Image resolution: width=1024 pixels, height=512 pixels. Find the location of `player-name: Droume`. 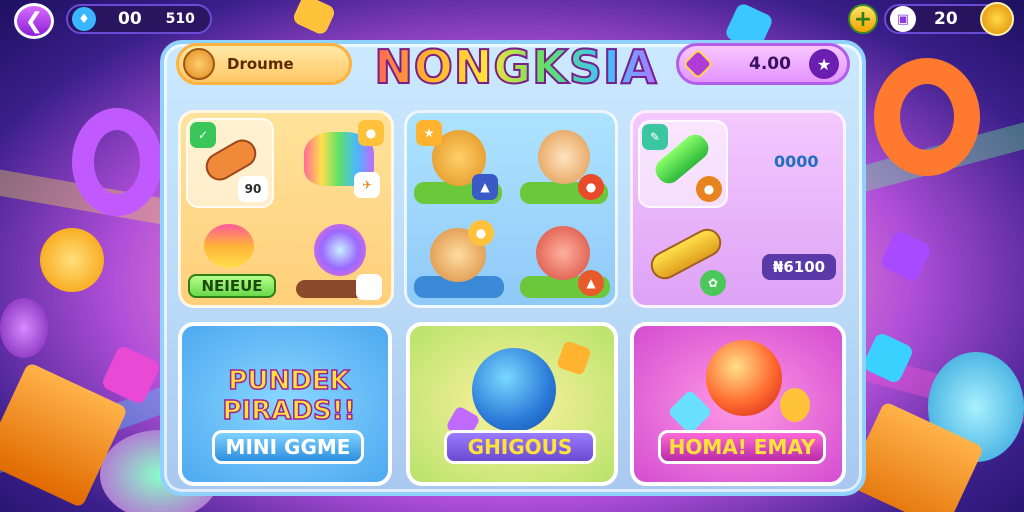

player-name: Droume is located at coordinates (260, 64).